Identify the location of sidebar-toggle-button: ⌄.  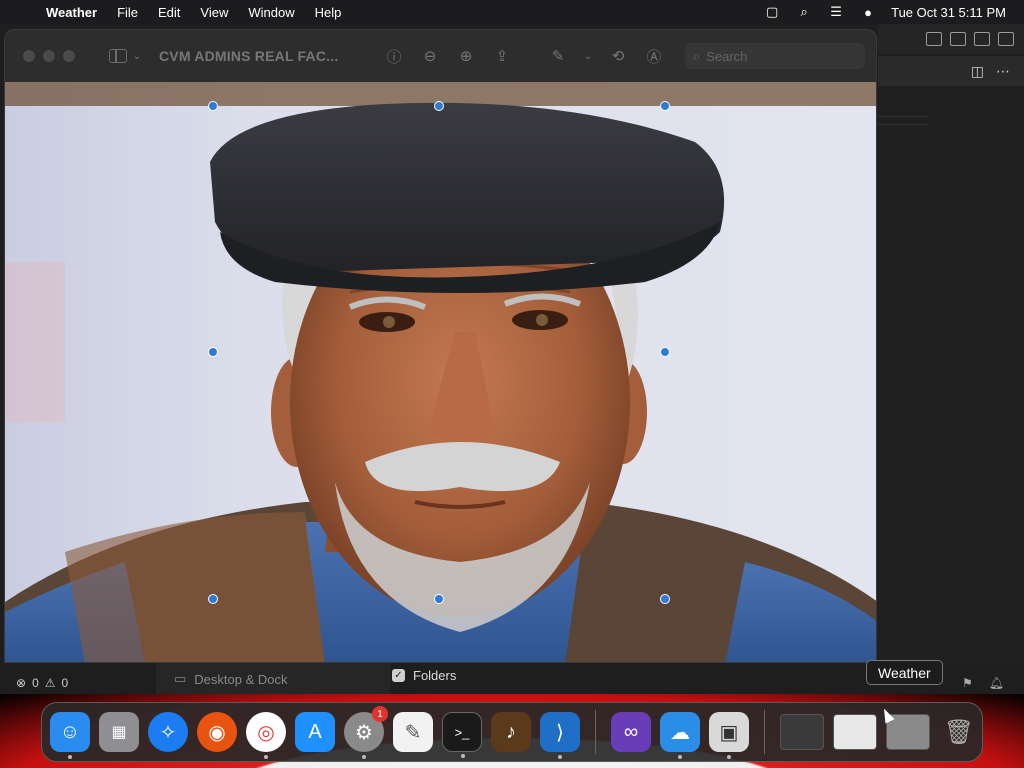
(126, 56).